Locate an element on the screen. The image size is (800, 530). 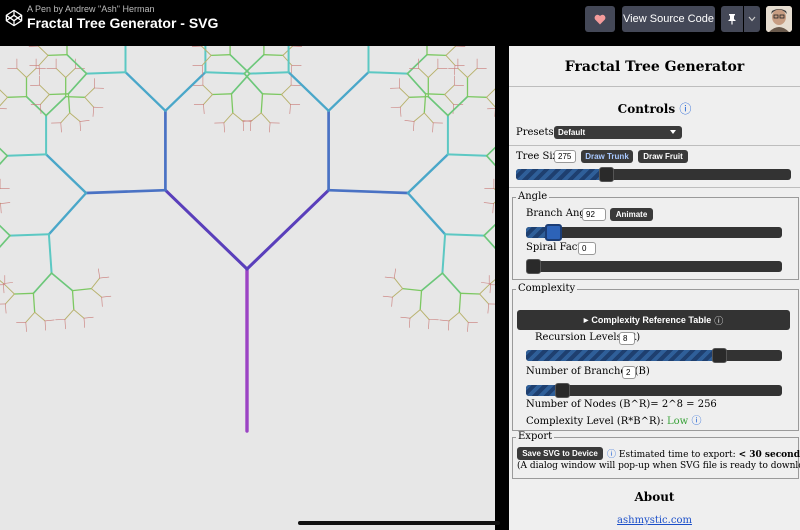
heart-button is located at coordinates (600, 19).